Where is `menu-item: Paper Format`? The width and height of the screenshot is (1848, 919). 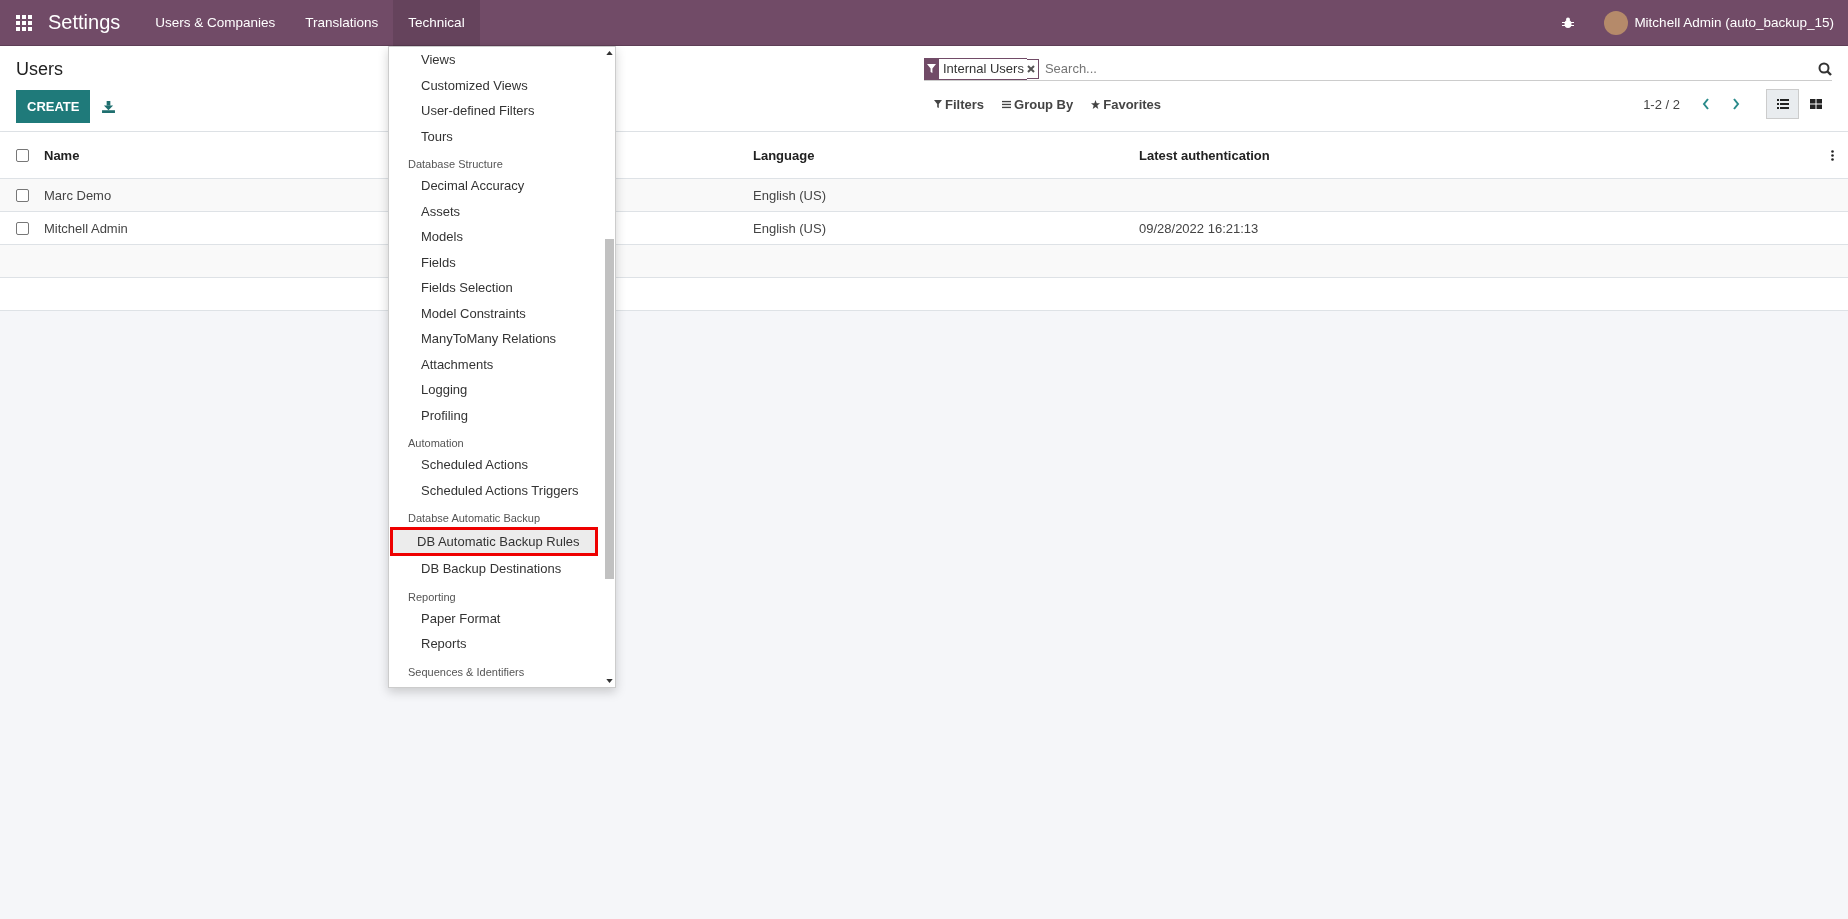 menu-item: Paper Format is located at coordinates (496, 618).